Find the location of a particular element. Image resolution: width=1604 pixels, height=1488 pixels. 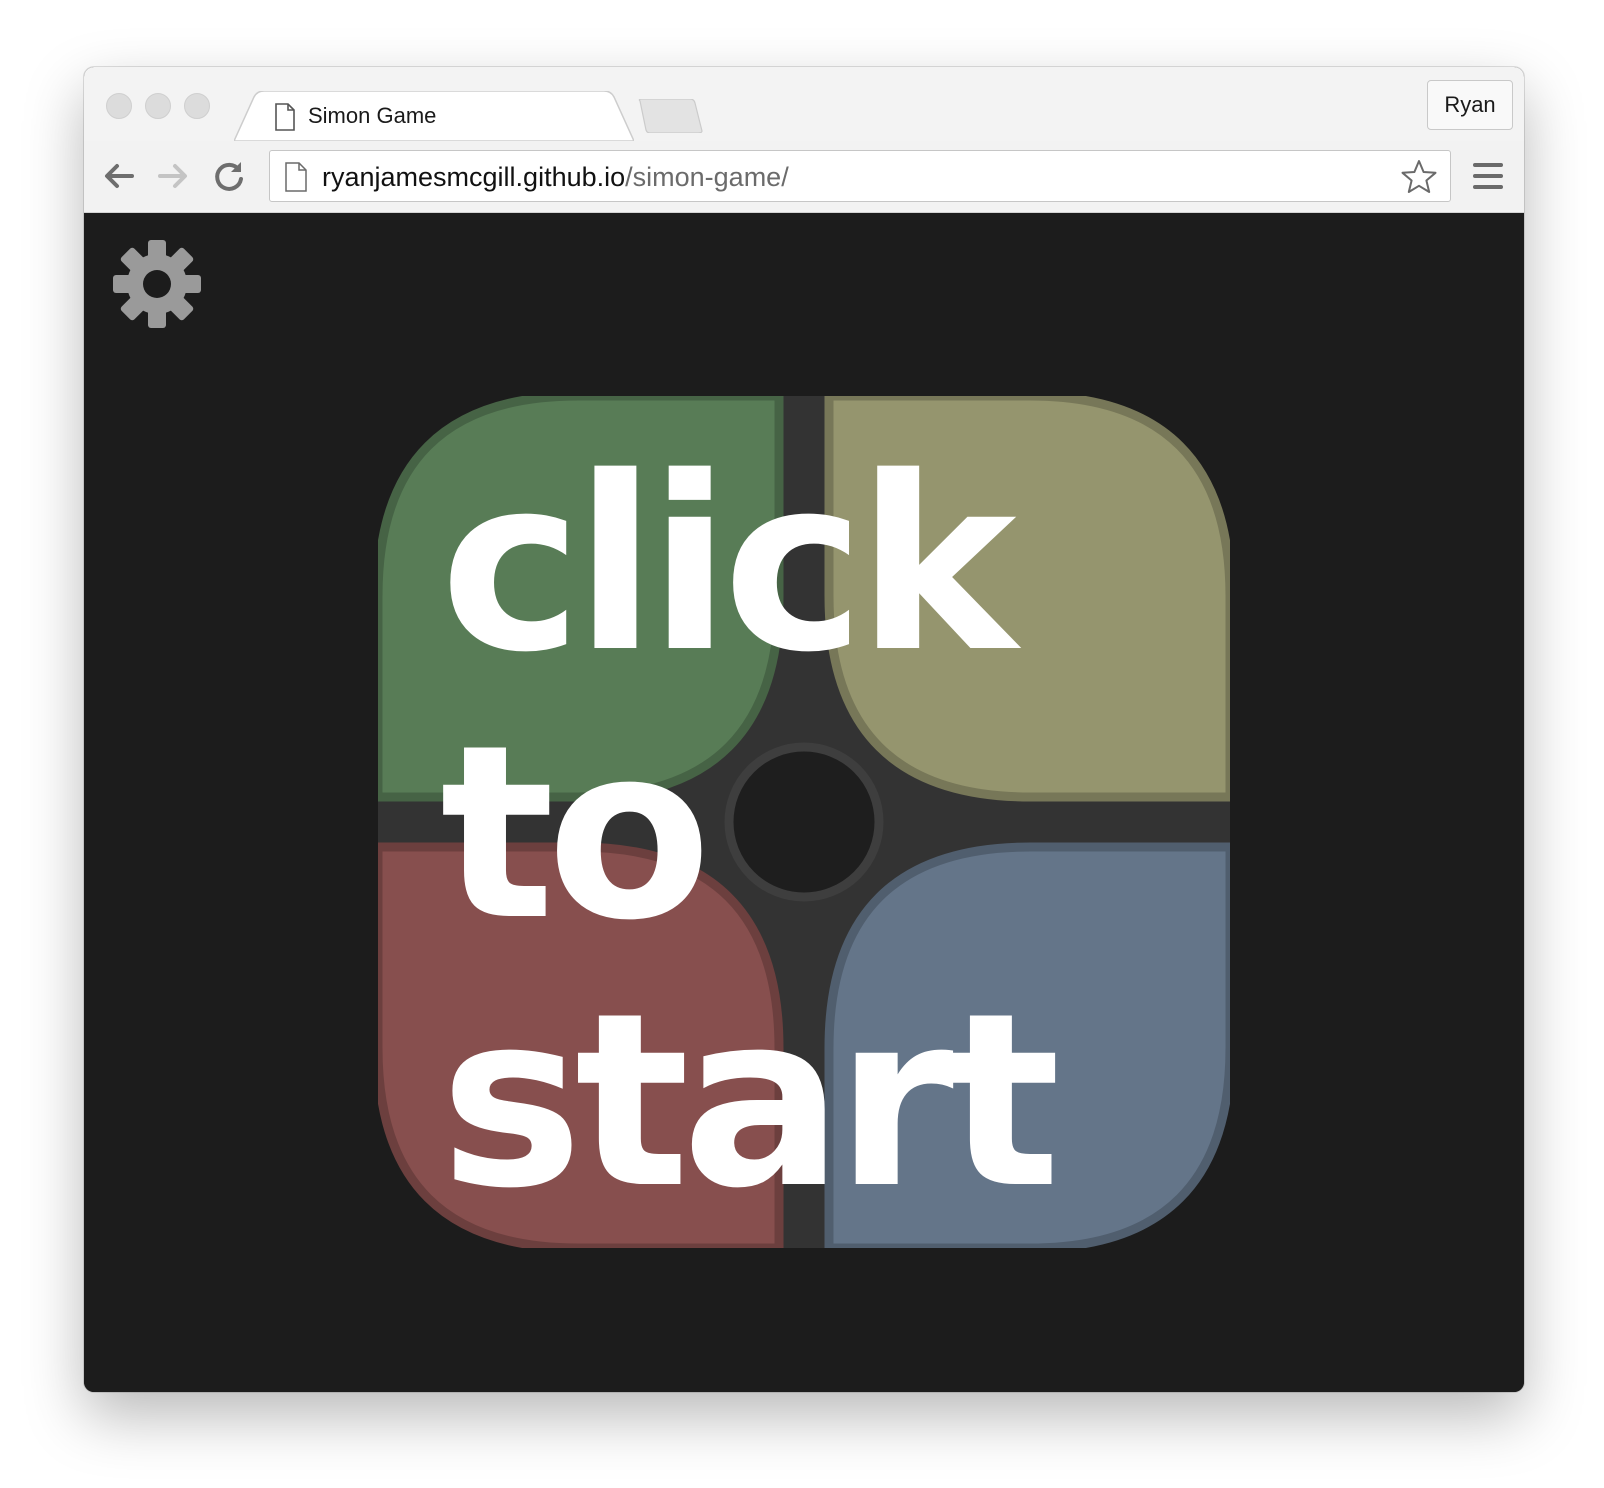

title-bar: Simon Game × Ryan is located at coordinates (804, 104).